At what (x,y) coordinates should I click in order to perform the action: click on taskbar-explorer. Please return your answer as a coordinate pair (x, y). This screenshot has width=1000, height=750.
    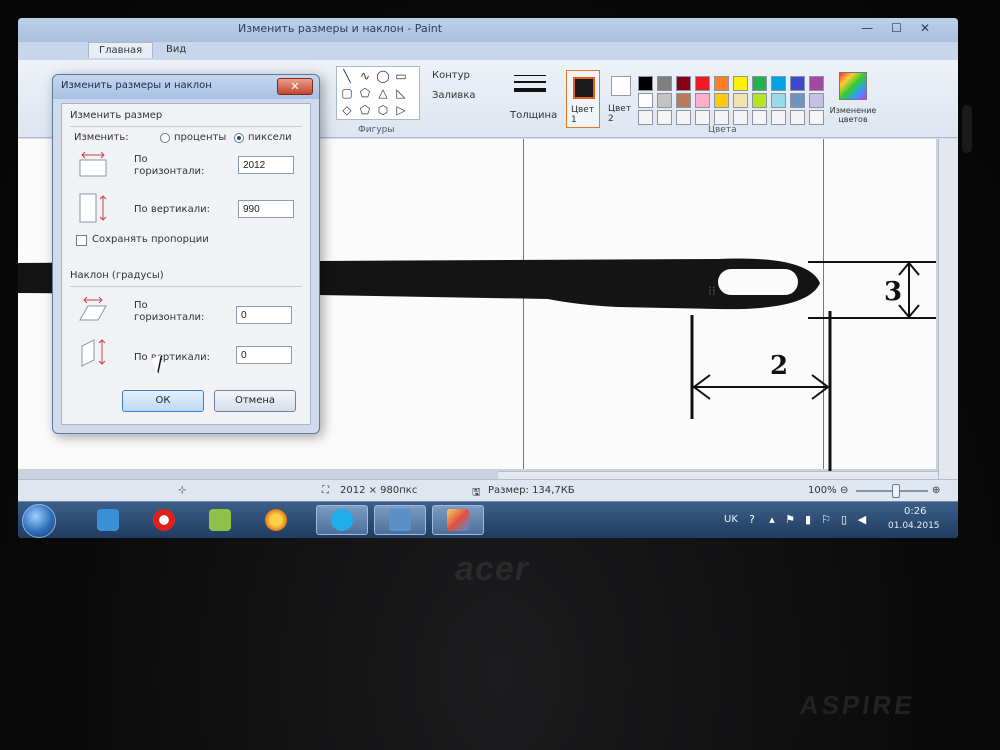
    Looking at the image, I should click on (108, 520).